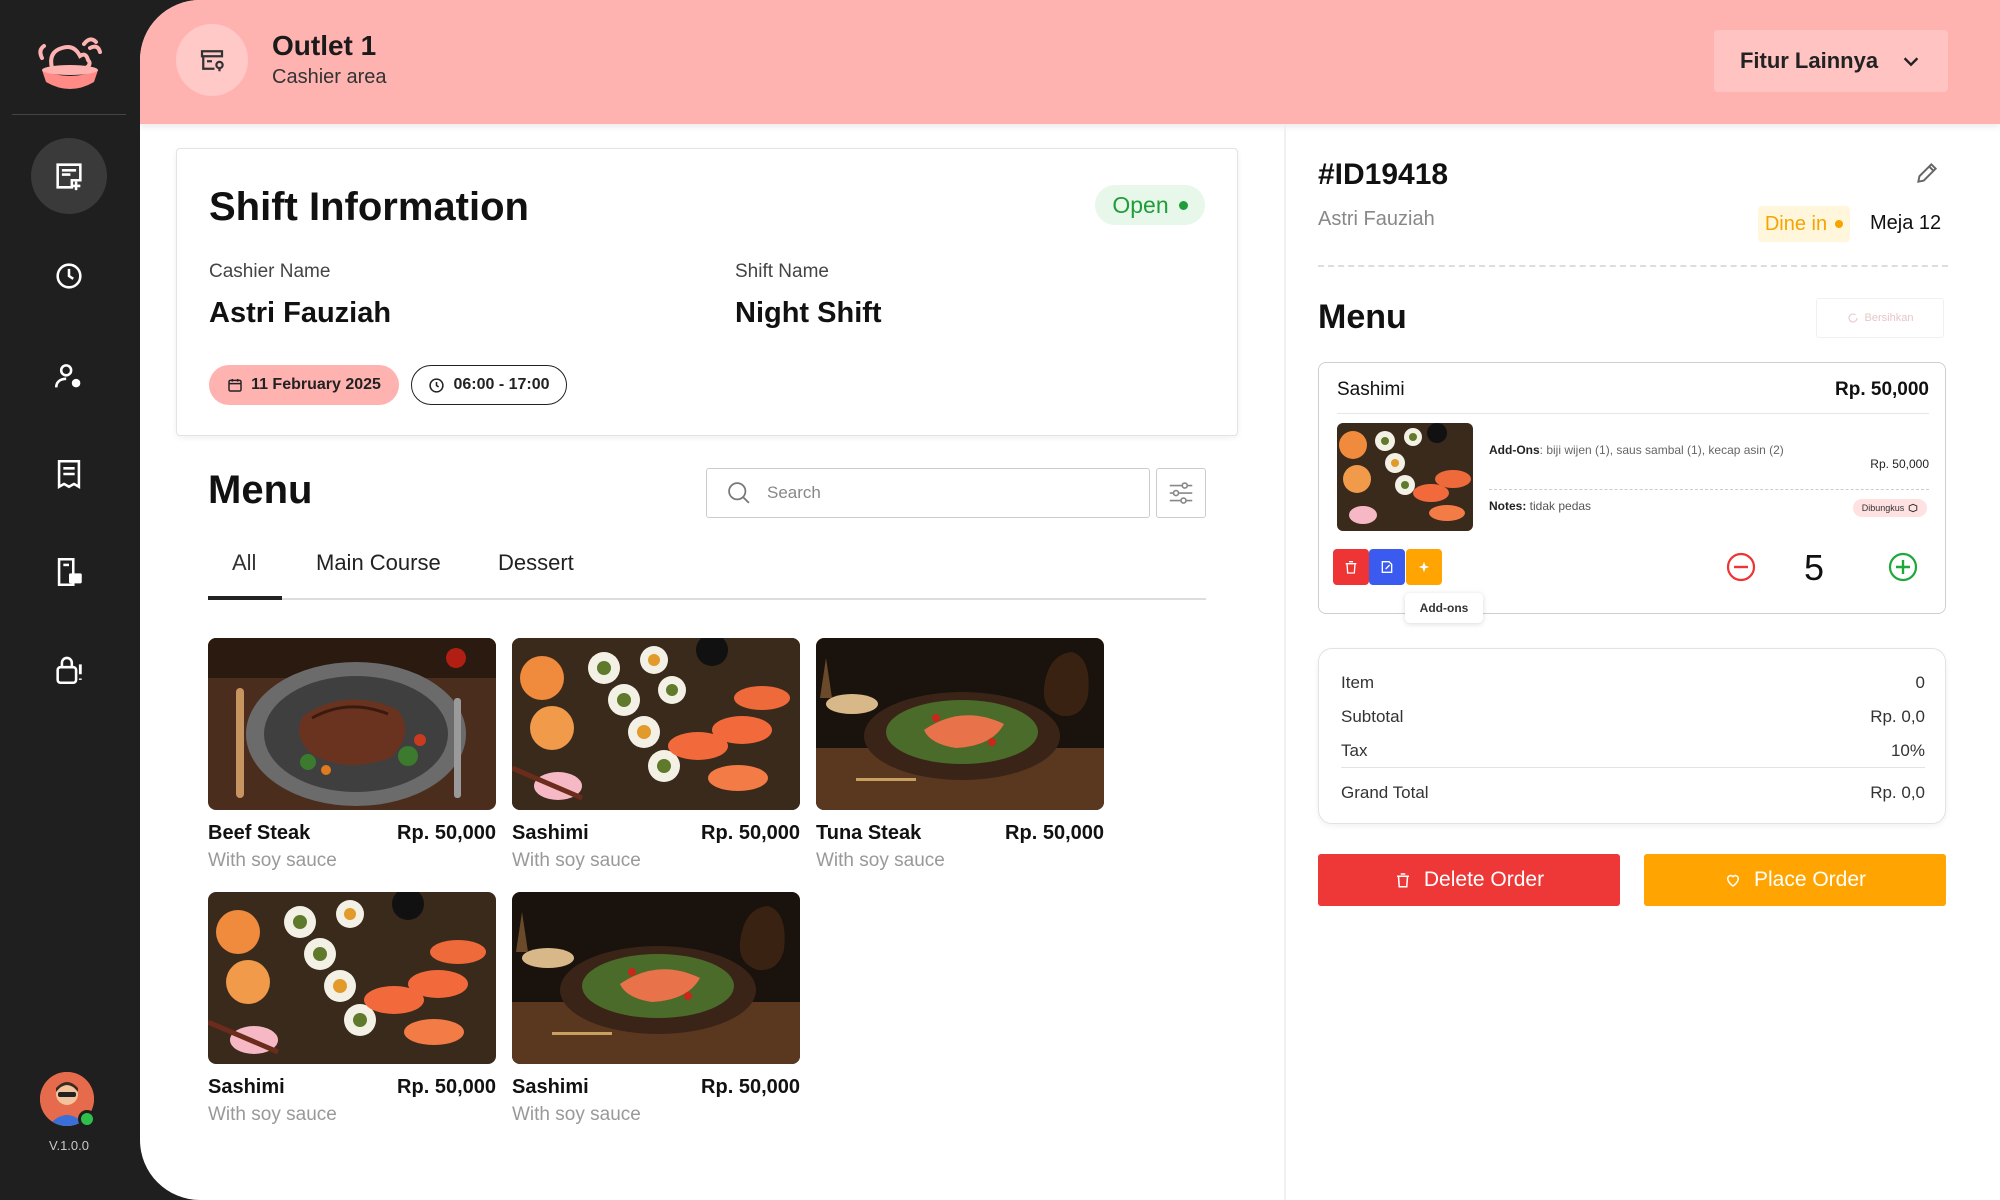 The height and width of the screenshot is (1200, 2000). What do you see at coordinates (536, 563) in the screenshot?
I see `tab-dessert: Dessert` at bounding box center [536, 563].